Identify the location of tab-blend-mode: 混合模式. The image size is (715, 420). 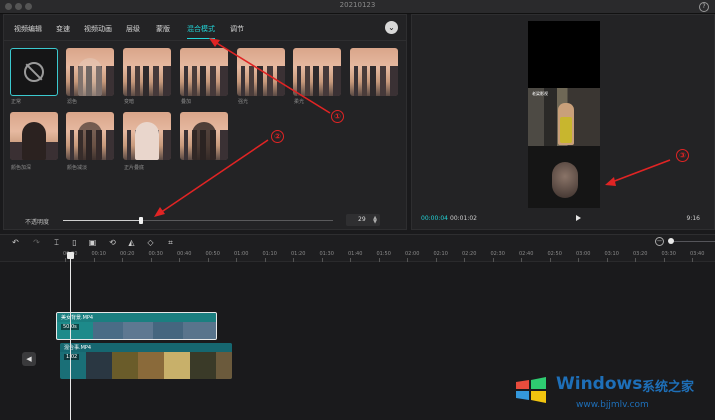
(201, 31).